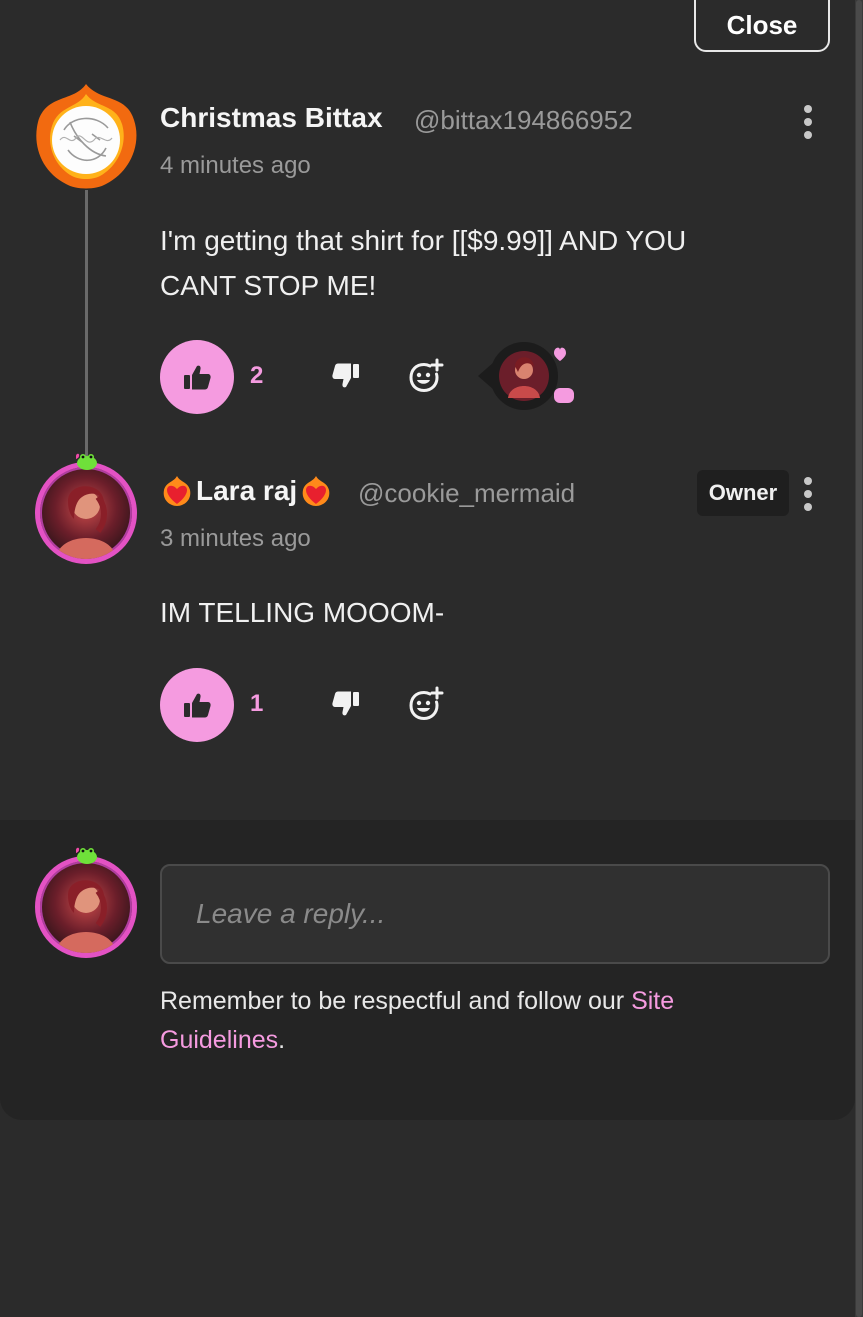 Image resolution: width=863 pixels, height=1317 pixels. What do you see at coordinates (282, 1040) in the screenshot?
I see `guidelines-suffix: .` at bounding box center [282, 1040].